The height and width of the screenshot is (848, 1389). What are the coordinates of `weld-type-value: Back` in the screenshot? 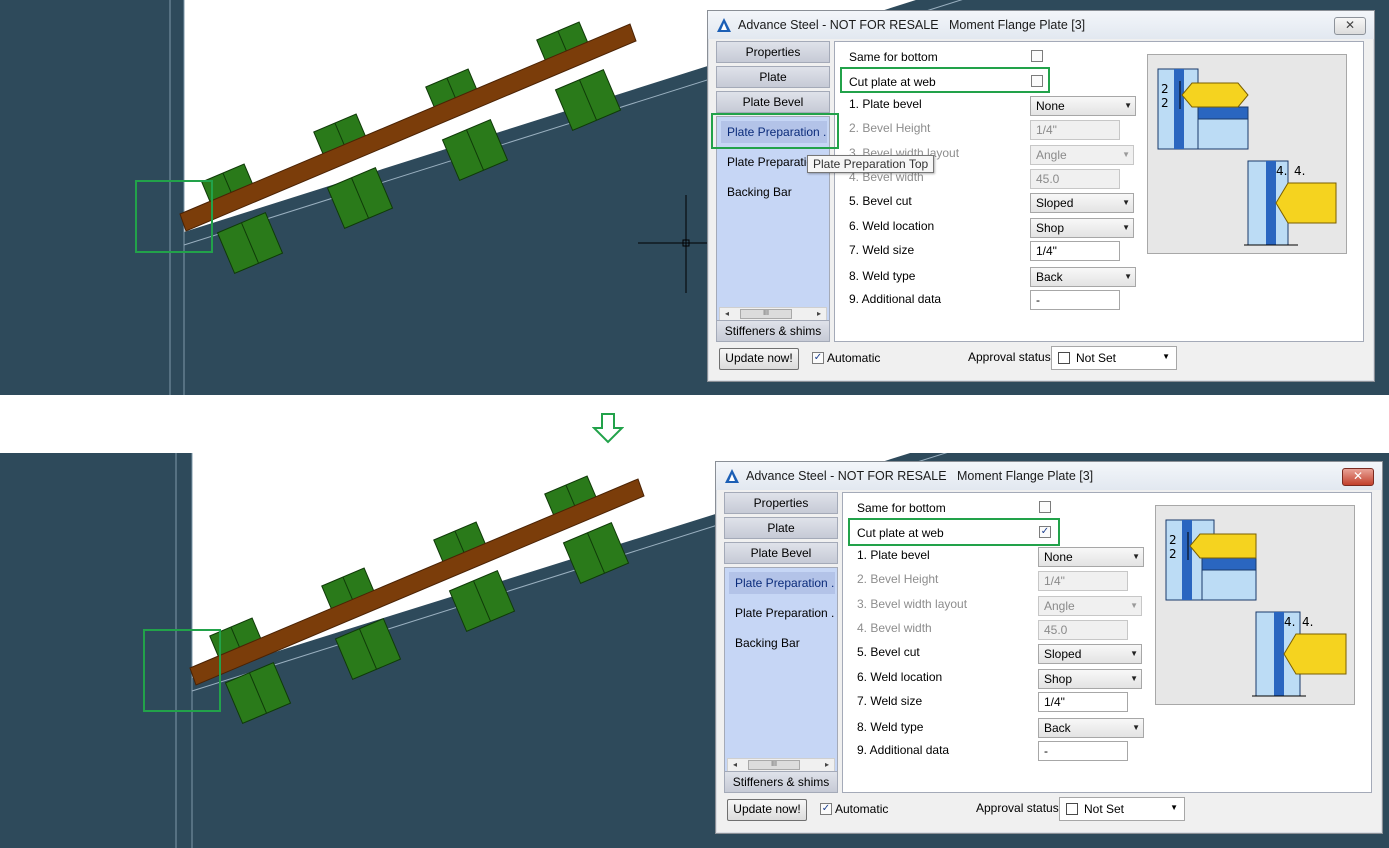 It's located at (1057, 728).